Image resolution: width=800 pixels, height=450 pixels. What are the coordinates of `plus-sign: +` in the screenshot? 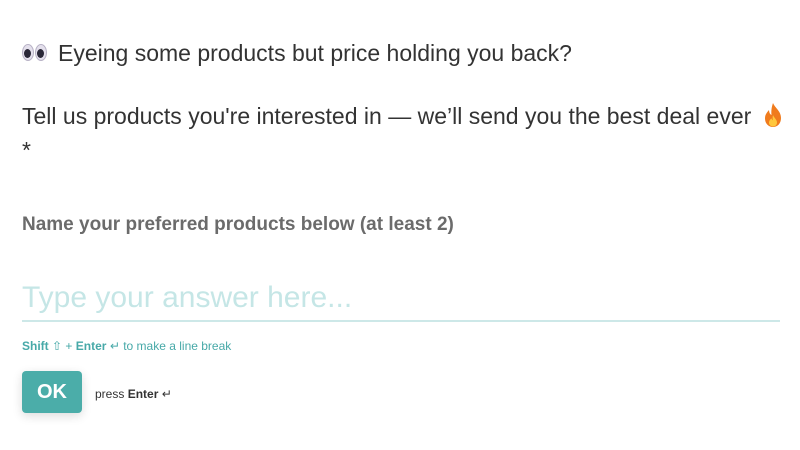 It's located at (69, 346).